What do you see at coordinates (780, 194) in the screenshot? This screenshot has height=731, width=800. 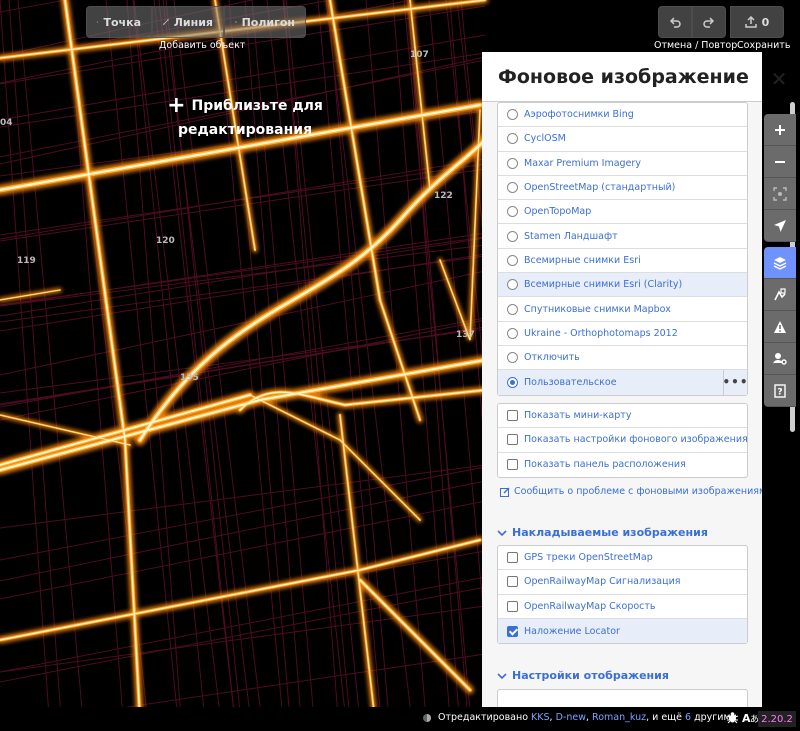 I see `zoom-to-selection-button` at bounding box center [780, 194].